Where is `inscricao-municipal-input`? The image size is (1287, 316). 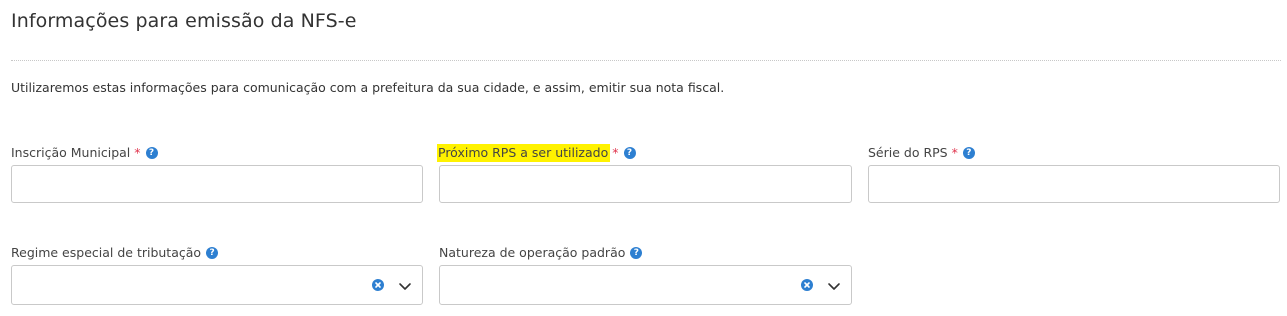
inscricao-municipal-input is located at coordinates (217, 184).